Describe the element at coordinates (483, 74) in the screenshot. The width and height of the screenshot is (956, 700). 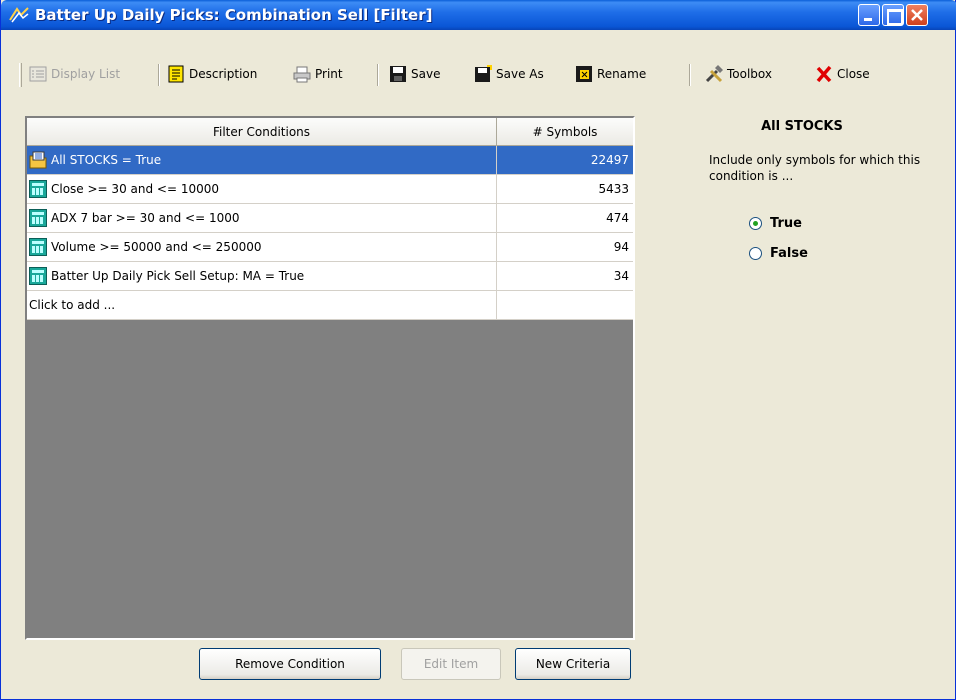
I see `save-as-icon` at that location.